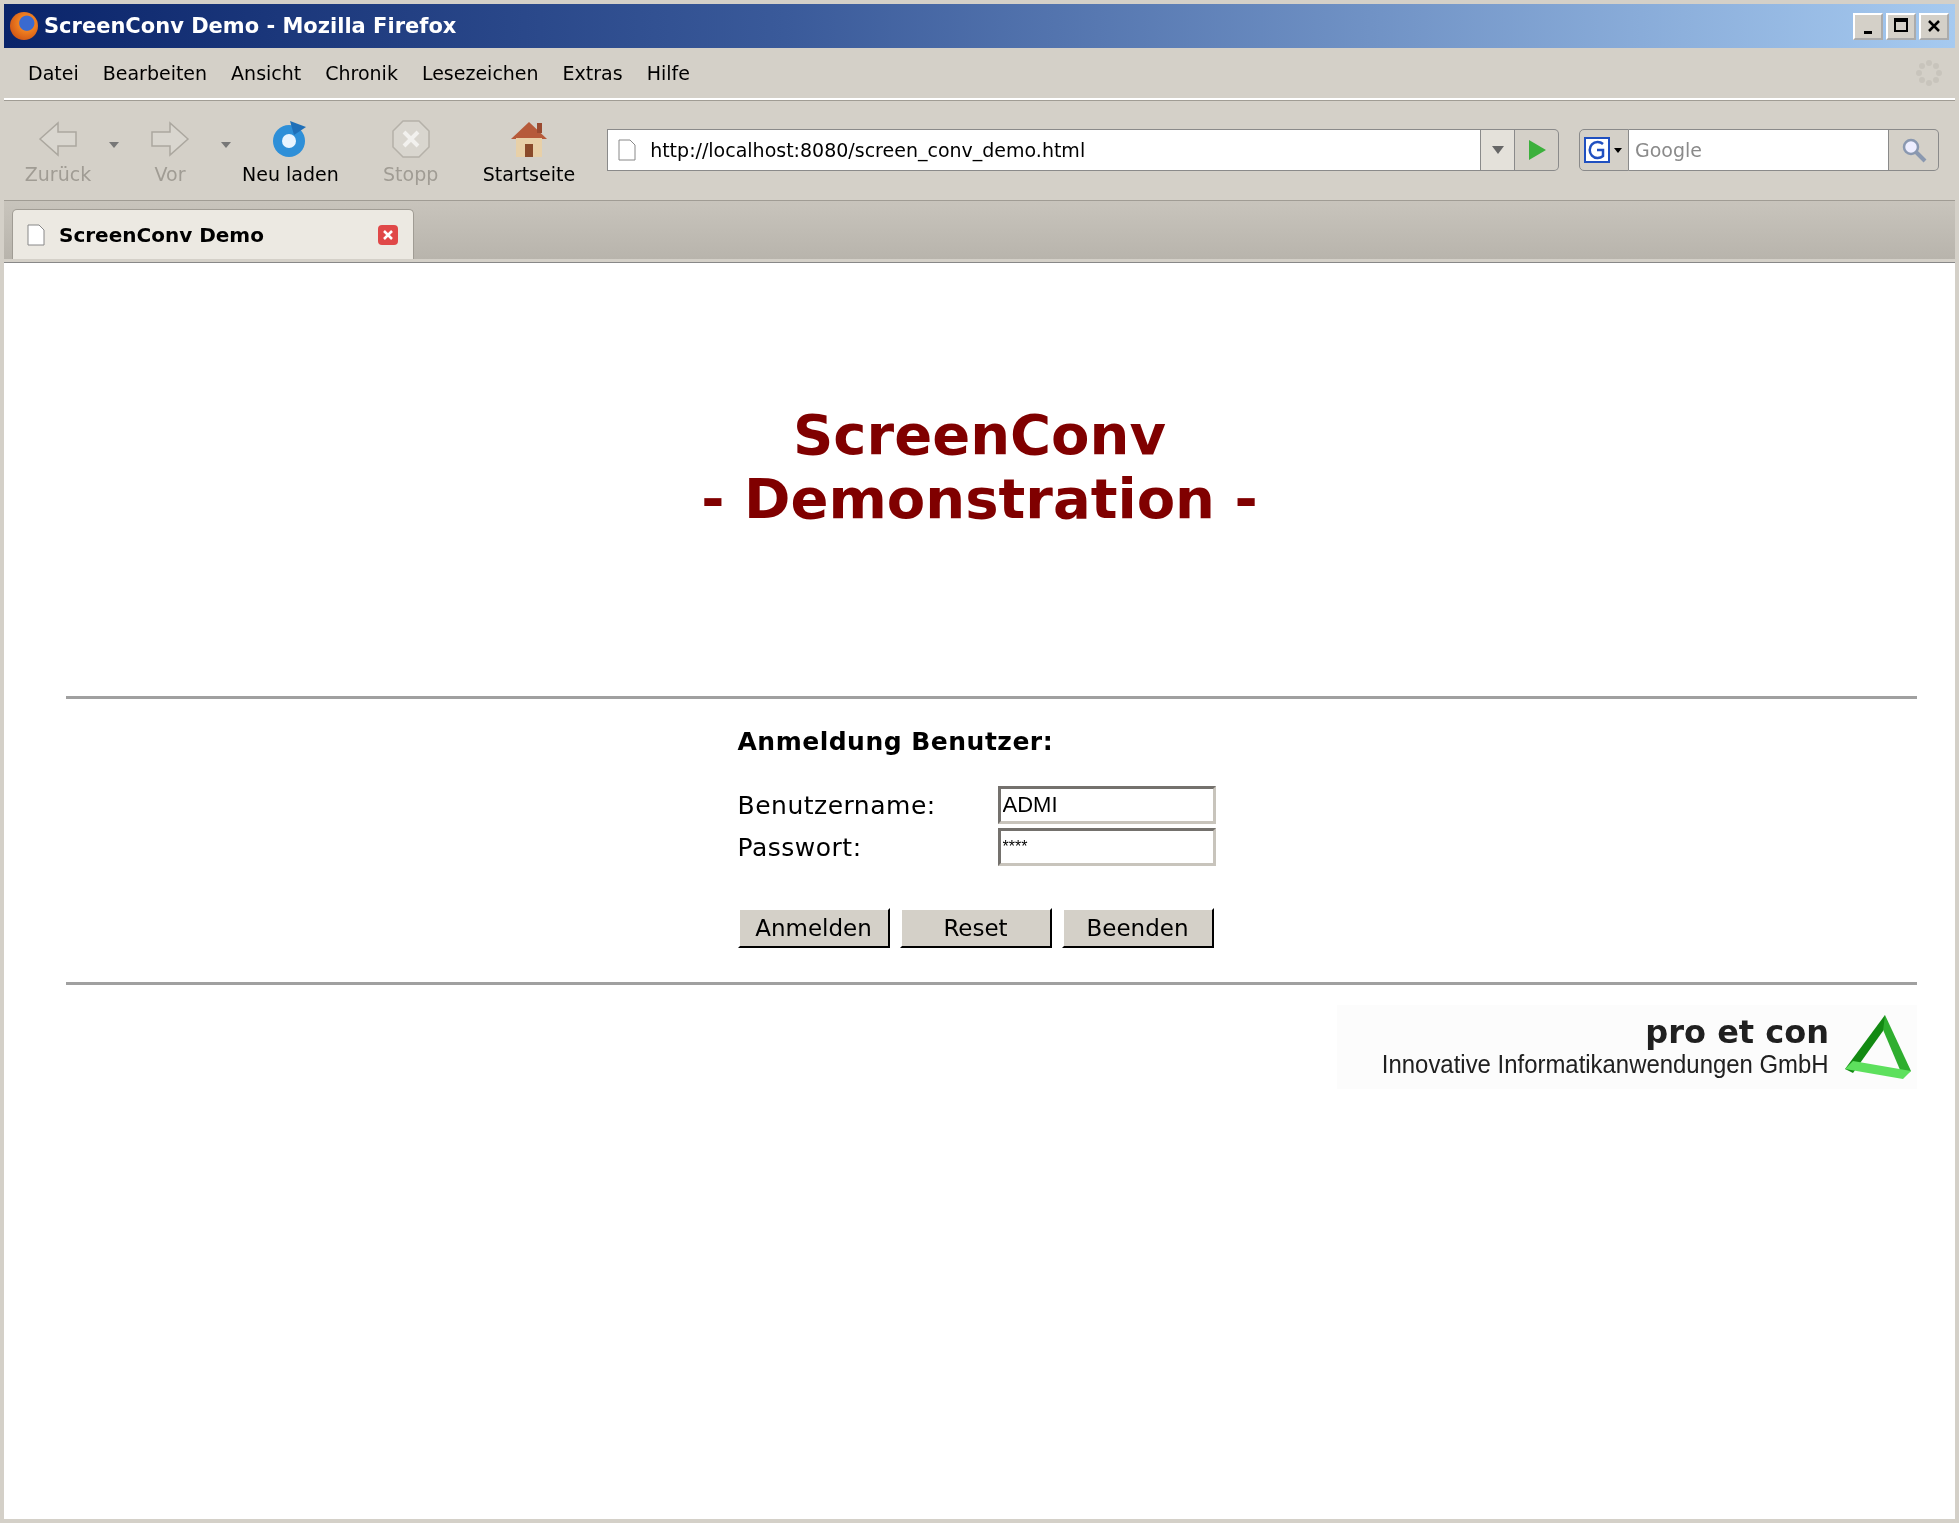  Describe the element at coordinates (155, 73) in the screenshot. I see `menu-item: Bearbeiten` at that location.